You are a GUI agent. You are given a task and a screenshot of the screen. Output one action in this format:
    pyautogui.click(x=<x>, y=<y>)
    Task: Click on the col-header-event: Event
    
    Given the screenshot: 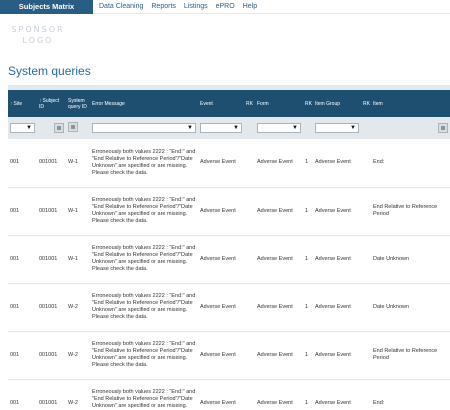 What is the action you would take?
    pyautogui.click(x=221, y=103)
    